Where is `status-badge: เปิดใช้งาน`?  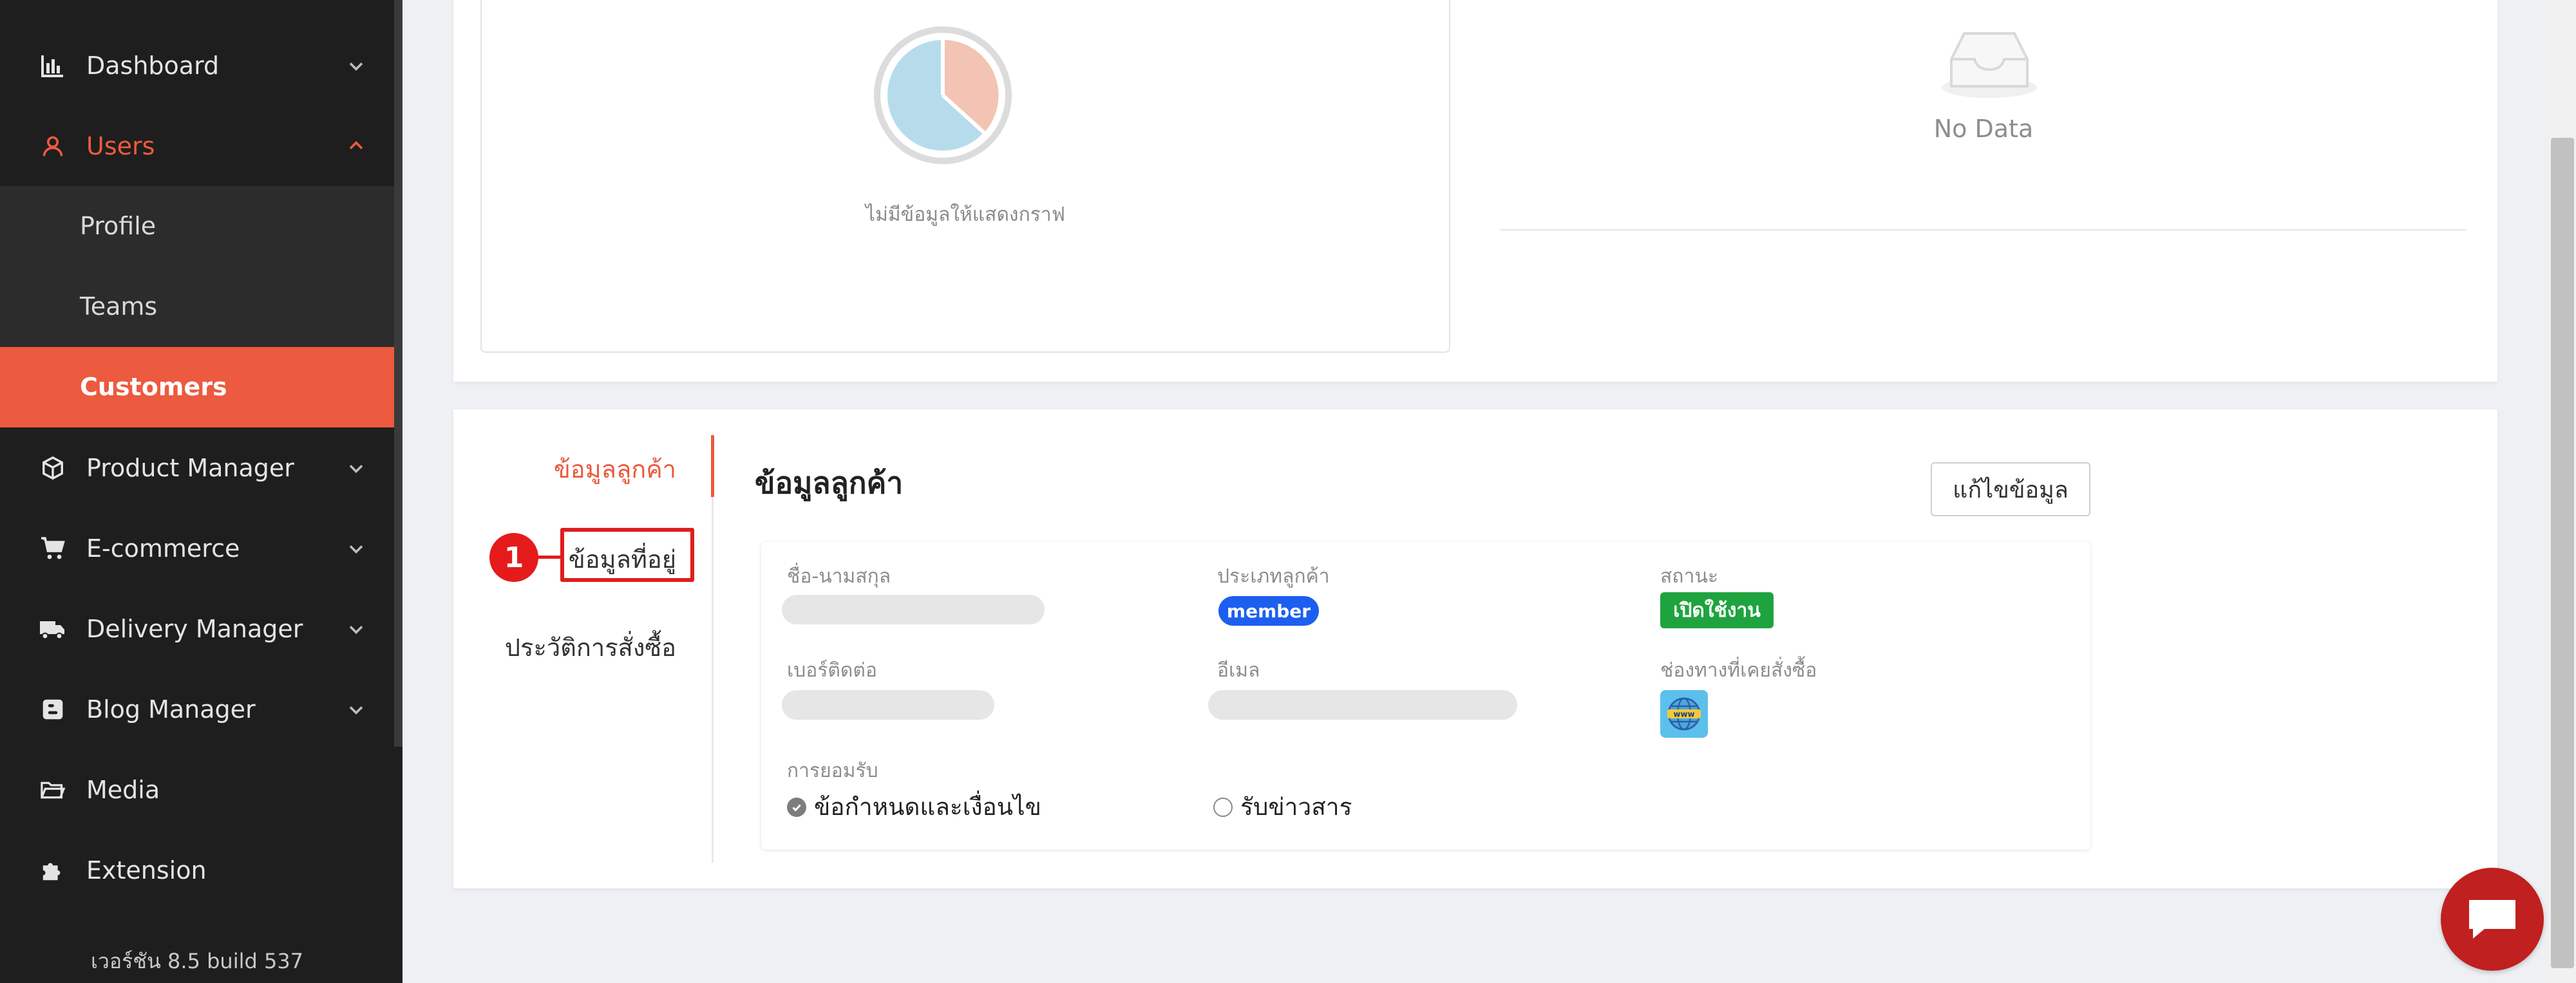 status-badge: เปิดใช้งาน is located at coordinates (1717, 610).